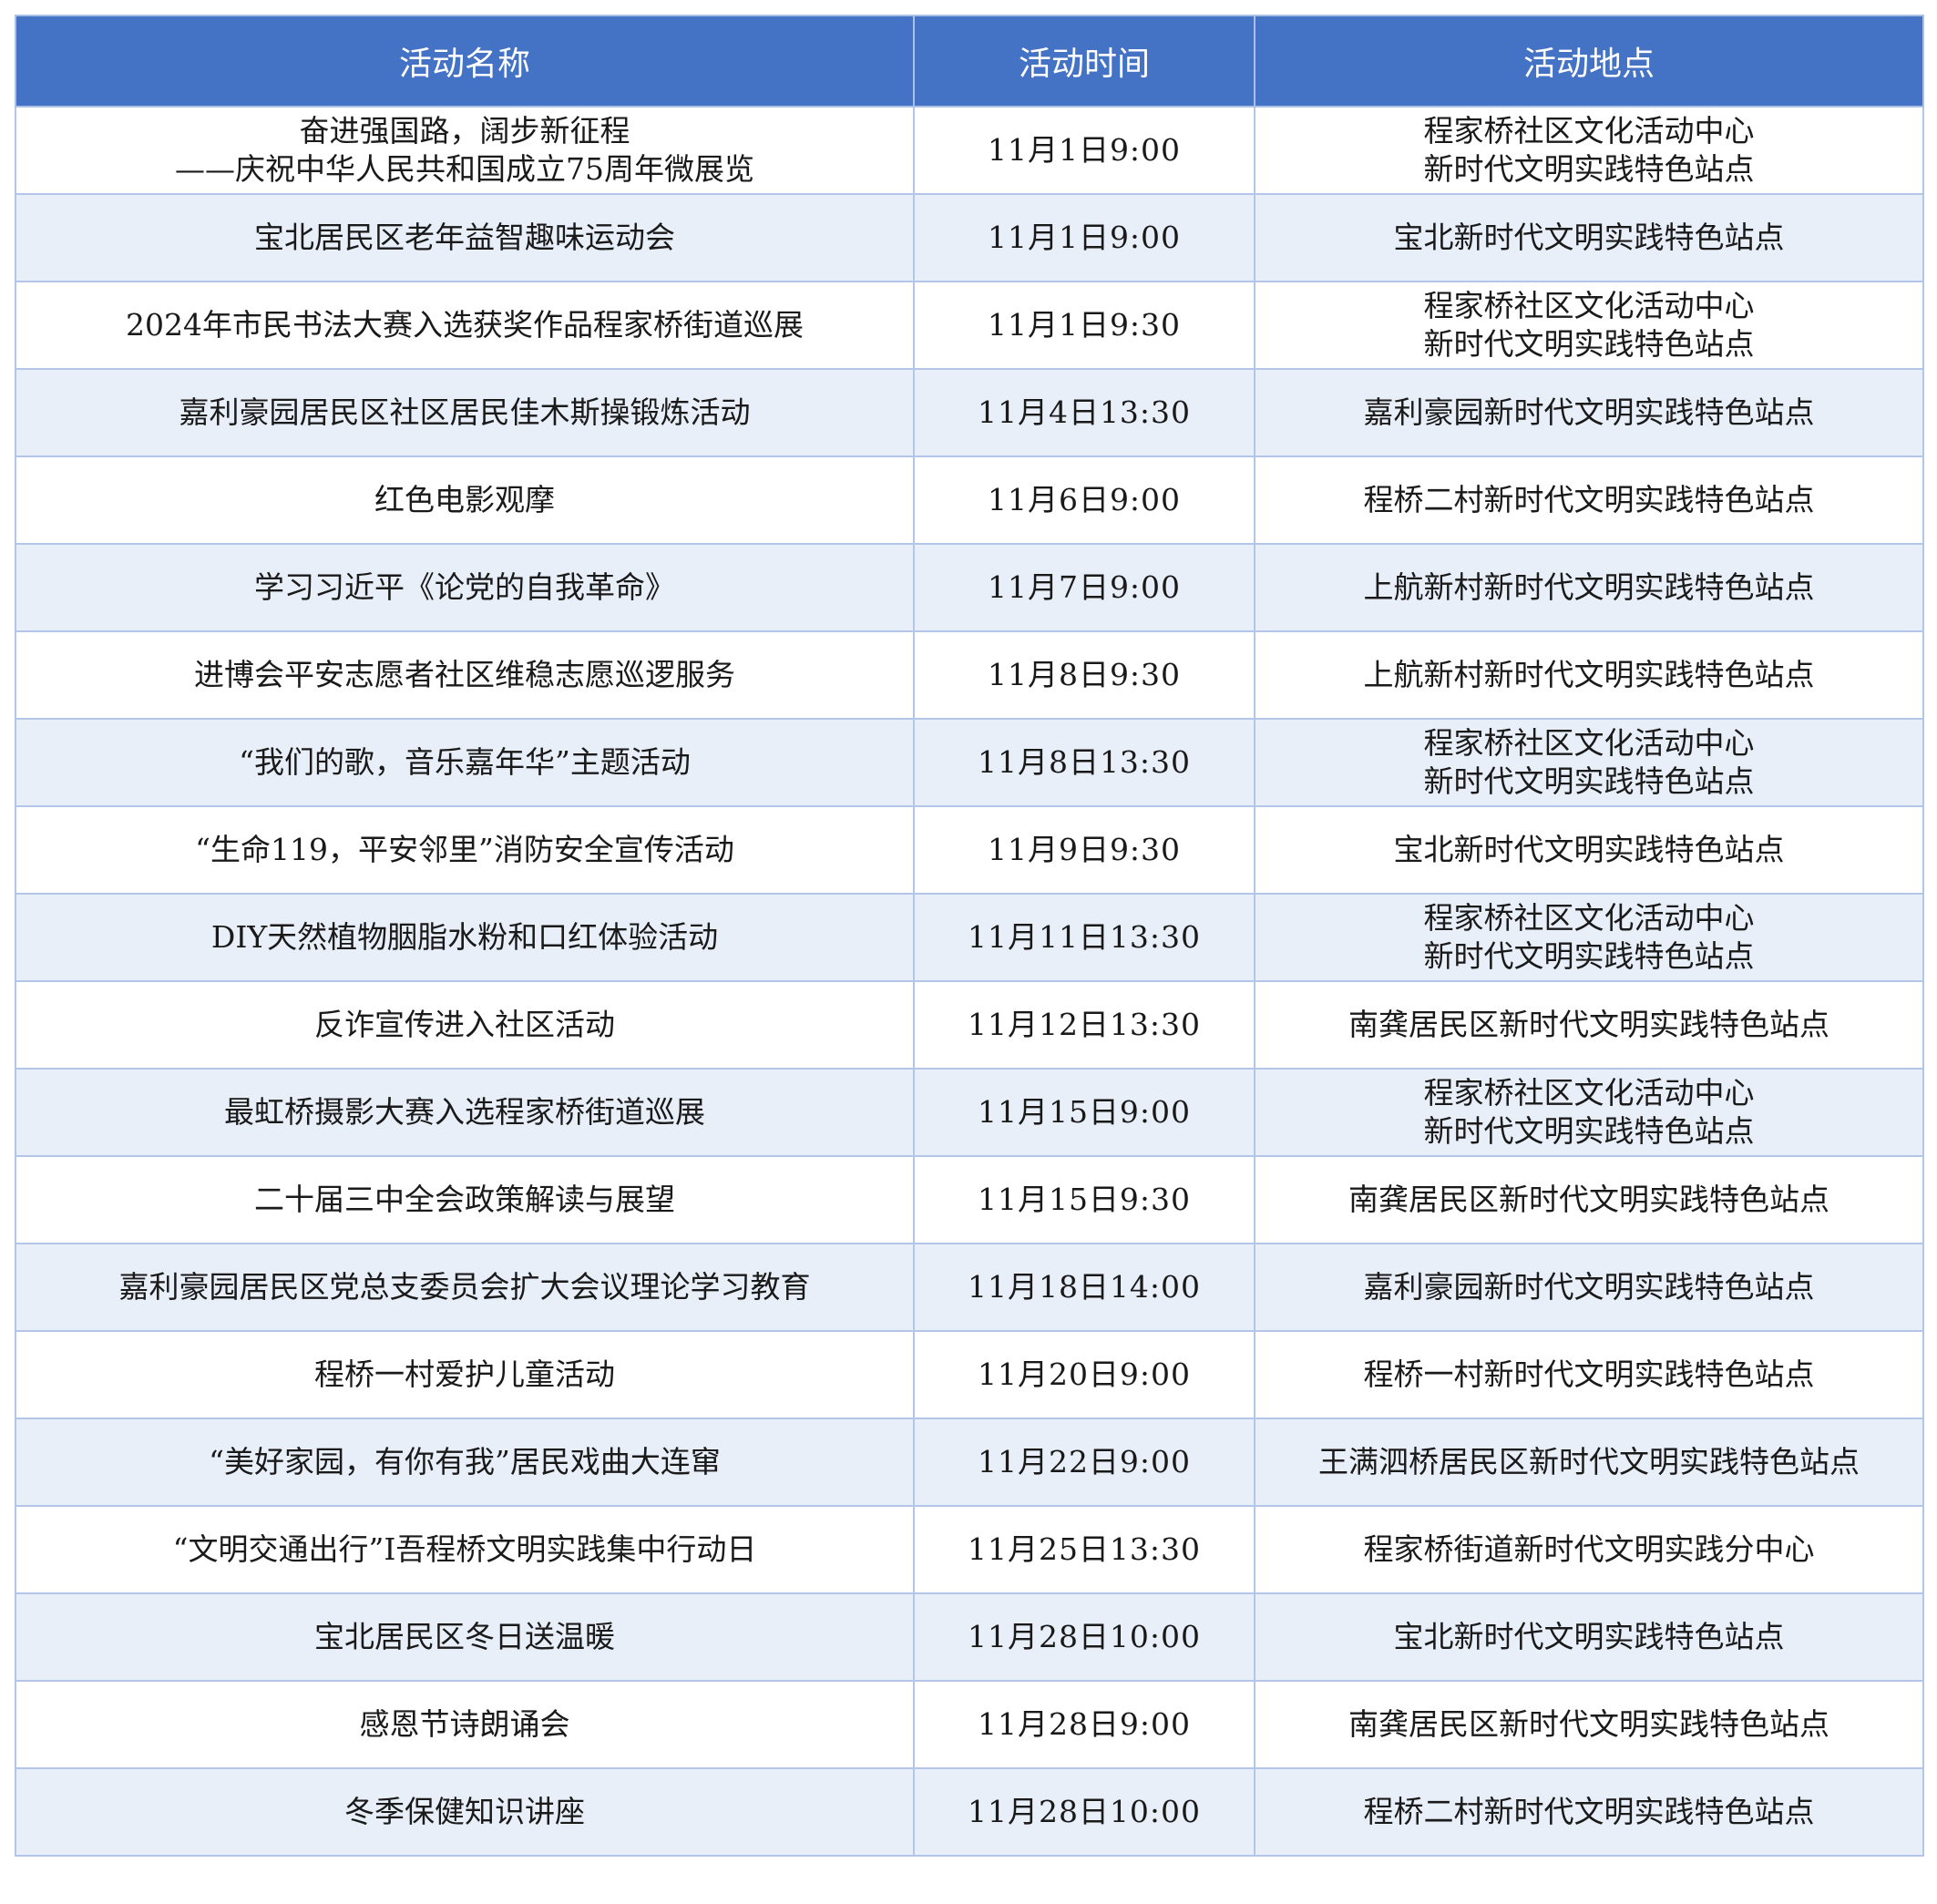  I want to click on activity-time-cell: 11月1日9:30, so click(1084, 326).